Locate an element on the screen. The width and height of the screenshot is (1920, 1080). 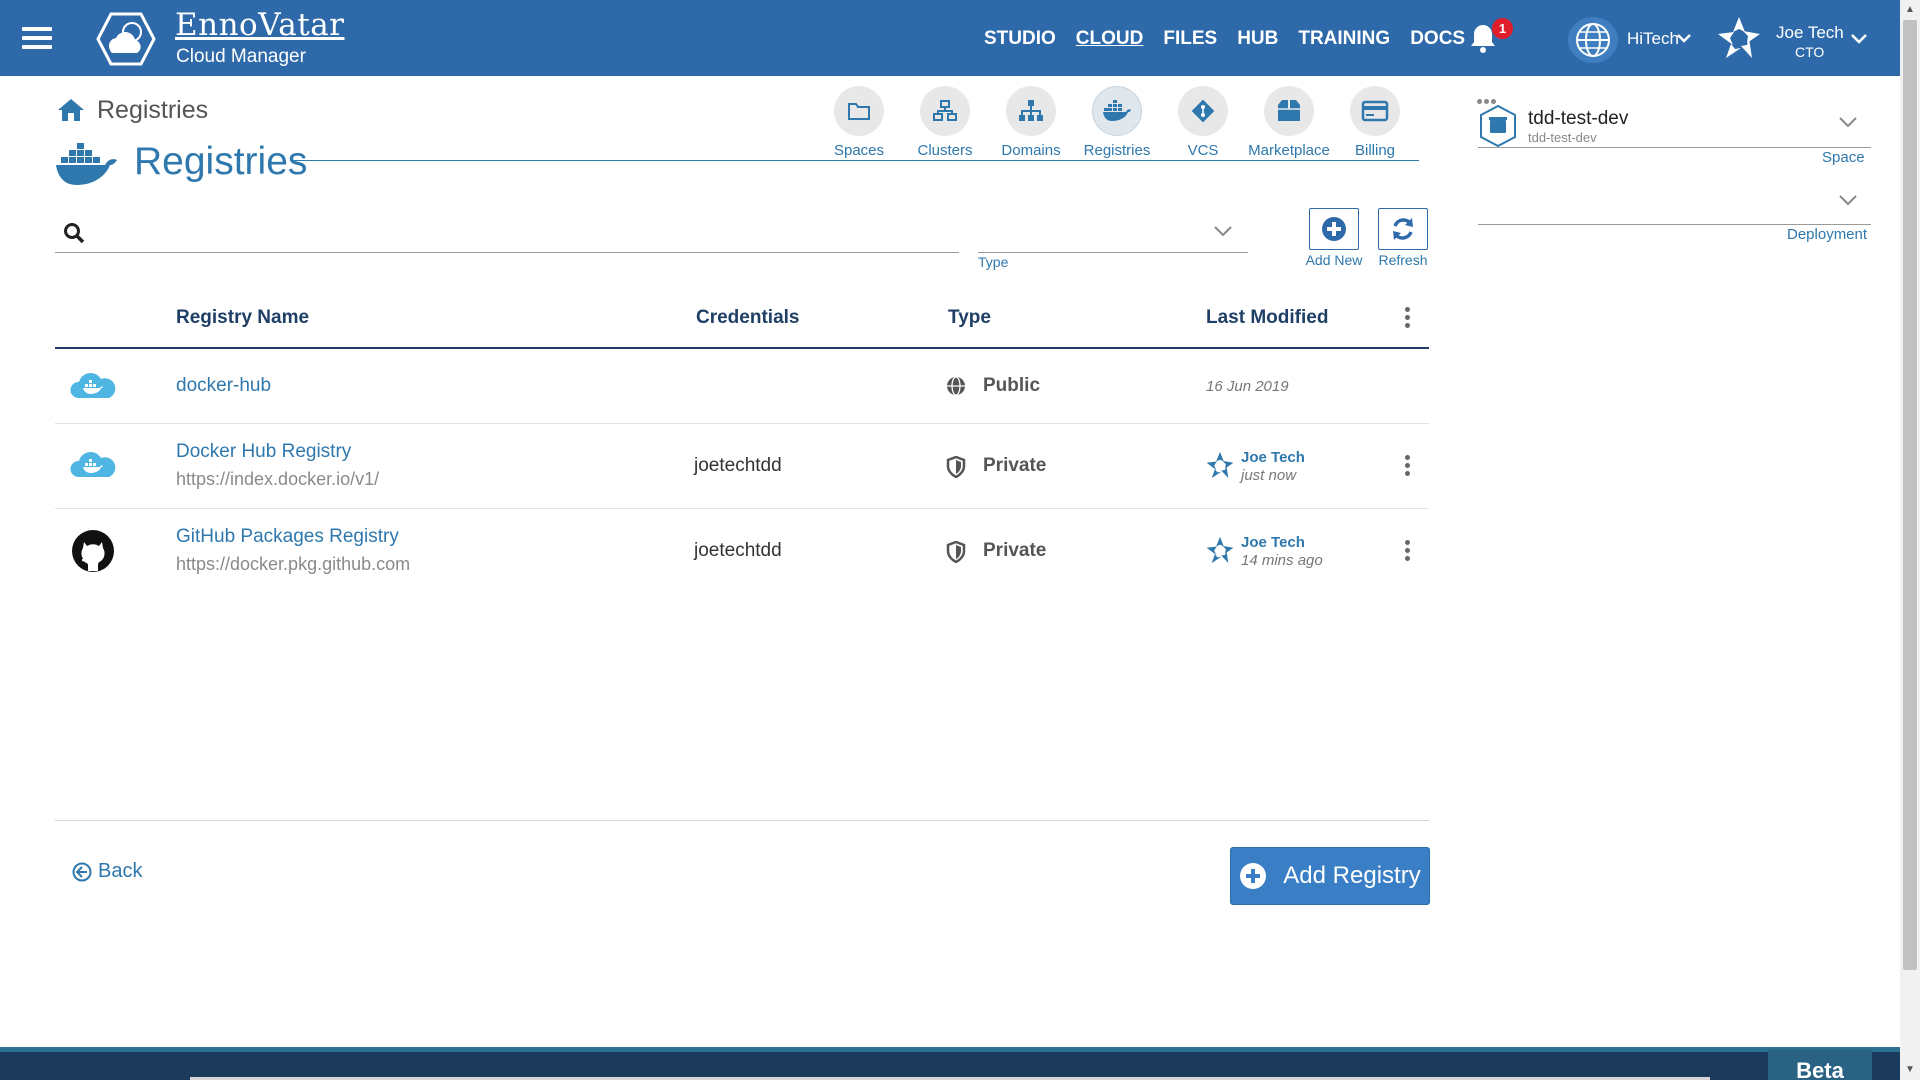
type-underline is located at coordinates (1113, 252).